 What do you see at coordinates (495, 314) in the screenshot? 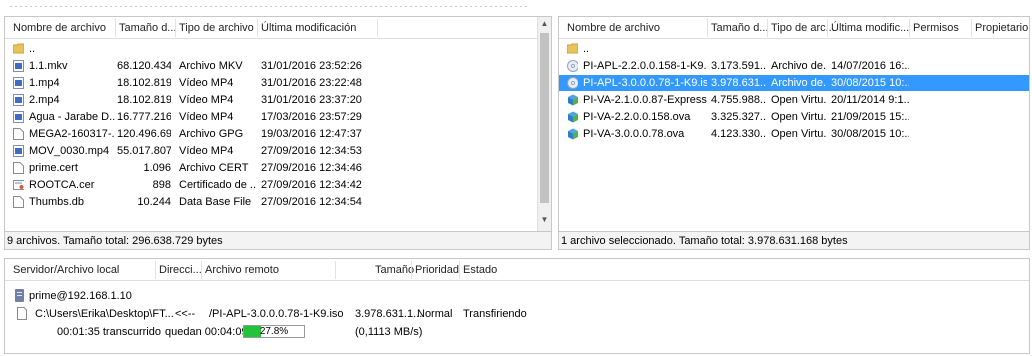
I see `queue-state: Transfiriendo` at bounding box center [495, 314].